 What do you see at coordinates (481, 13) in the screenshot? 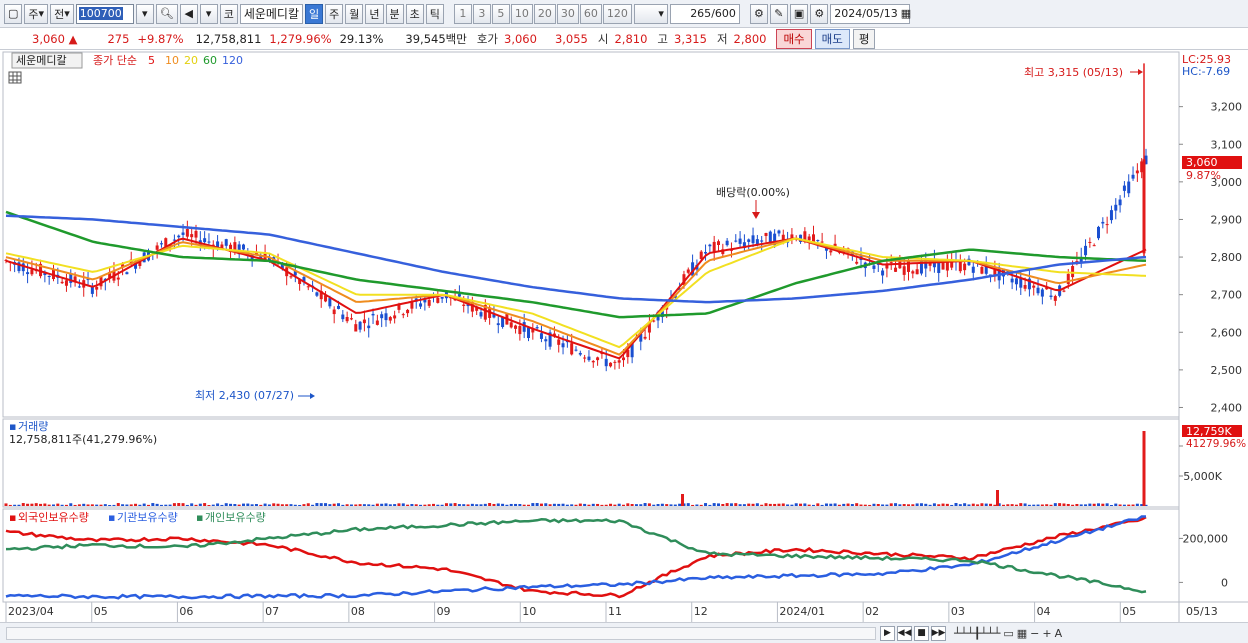
I see `interval-button-1: 3` at bounding box center [481, 13].